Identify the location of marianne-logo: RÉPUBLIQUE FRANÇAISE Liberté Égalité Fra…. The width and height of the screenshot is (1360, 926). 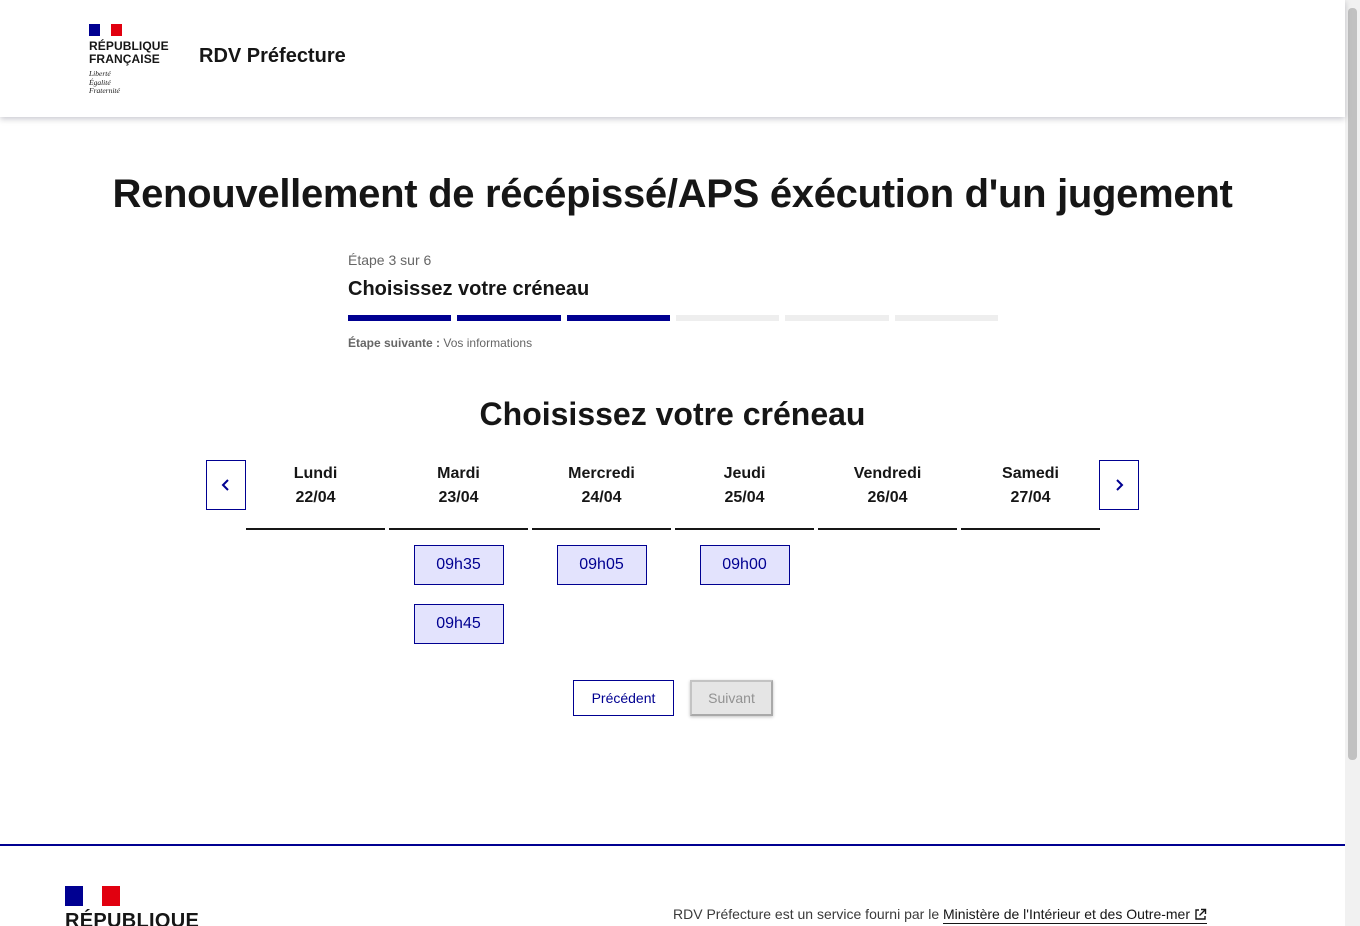
(129, 60).